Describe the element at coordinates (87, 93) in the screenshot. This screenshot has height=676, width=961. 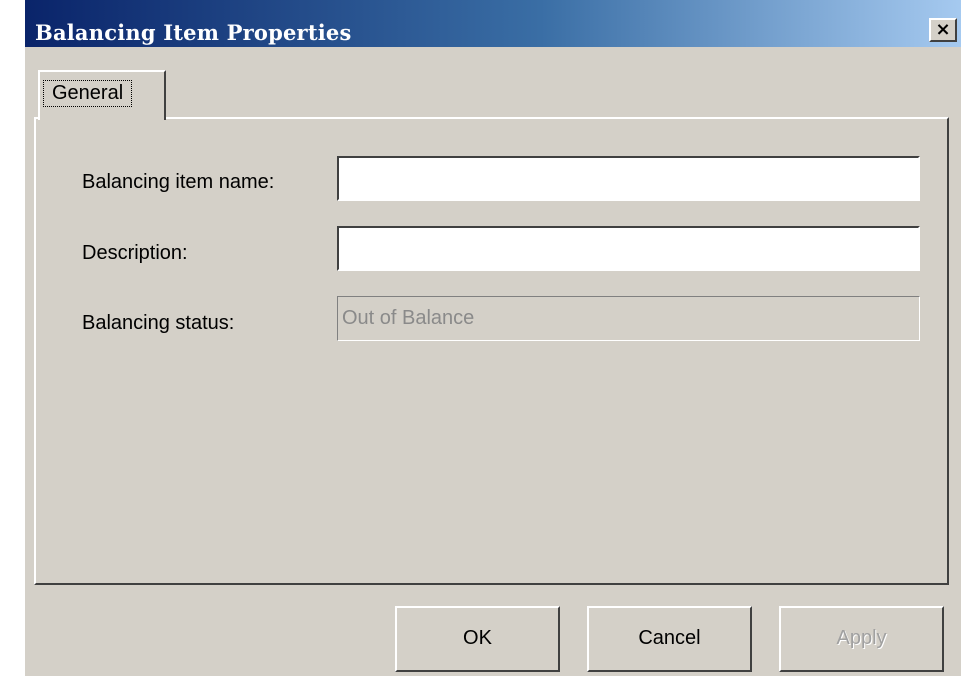
I see `tab-general-label: General` at that location.